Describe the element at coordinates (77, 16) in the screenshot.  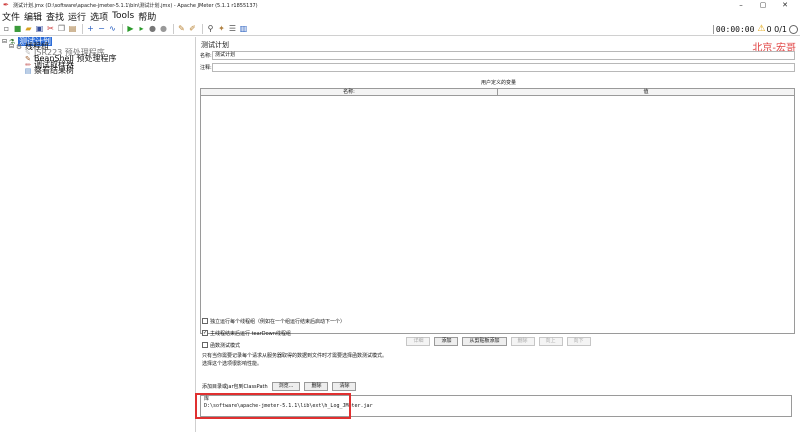
I see `menu-run: 运行` at that location.